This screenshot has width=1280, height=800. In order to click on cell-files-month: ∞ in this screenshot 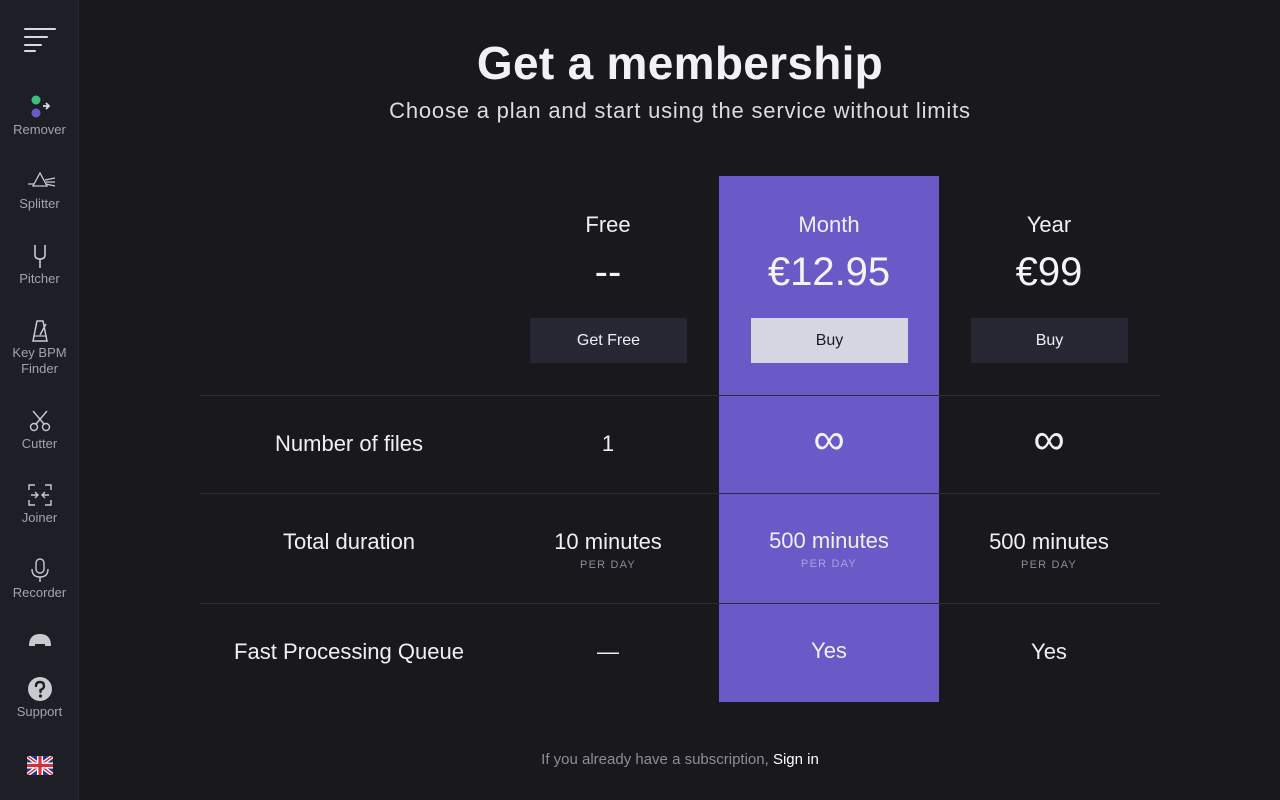, I will do `click(829, 440)`.